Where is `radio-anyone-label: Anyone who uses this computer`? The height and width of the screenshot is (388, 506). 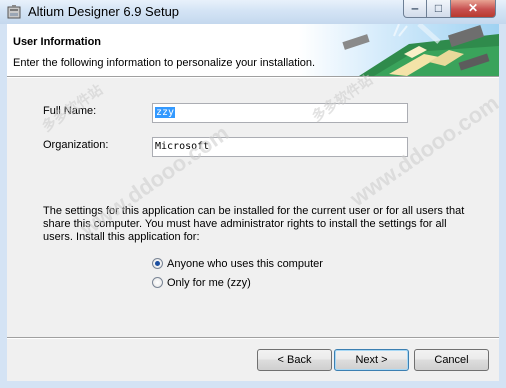 radio-anyone-label: Anyone who uses this computer is located at coordinates (245, 264).